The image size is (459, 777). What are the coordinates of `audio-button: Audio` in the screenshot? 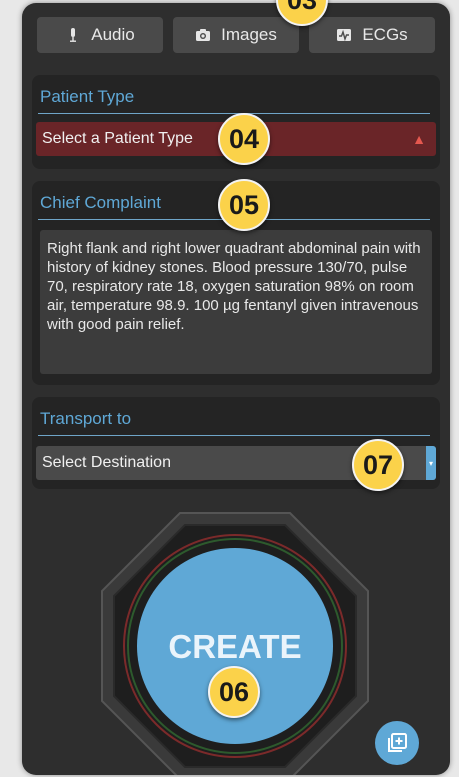 It's located at (100, 35).